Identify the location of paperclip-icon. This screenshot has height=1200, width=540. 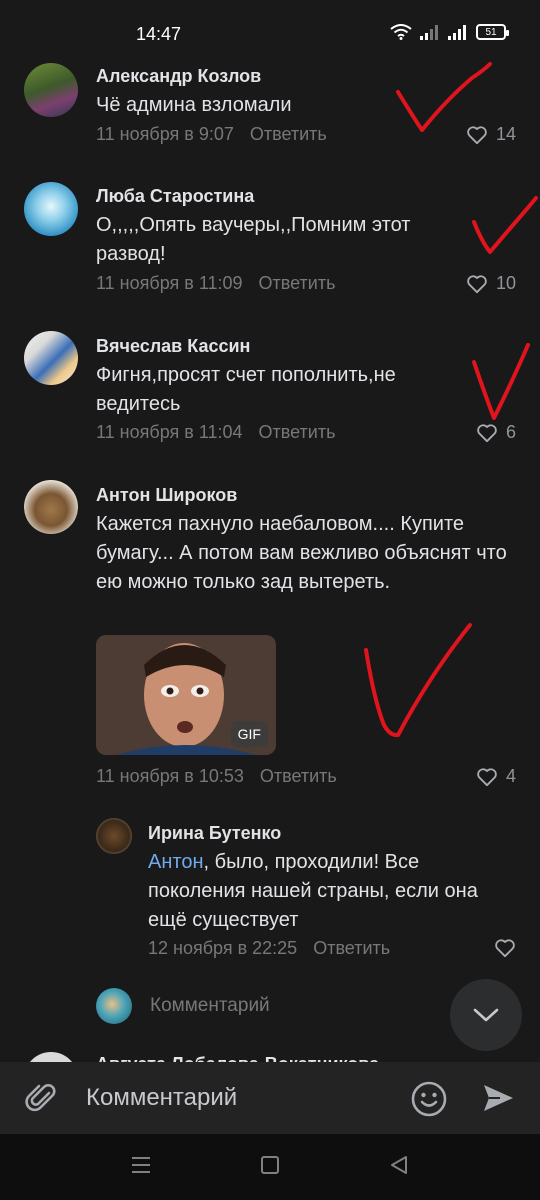
(42, 1098).